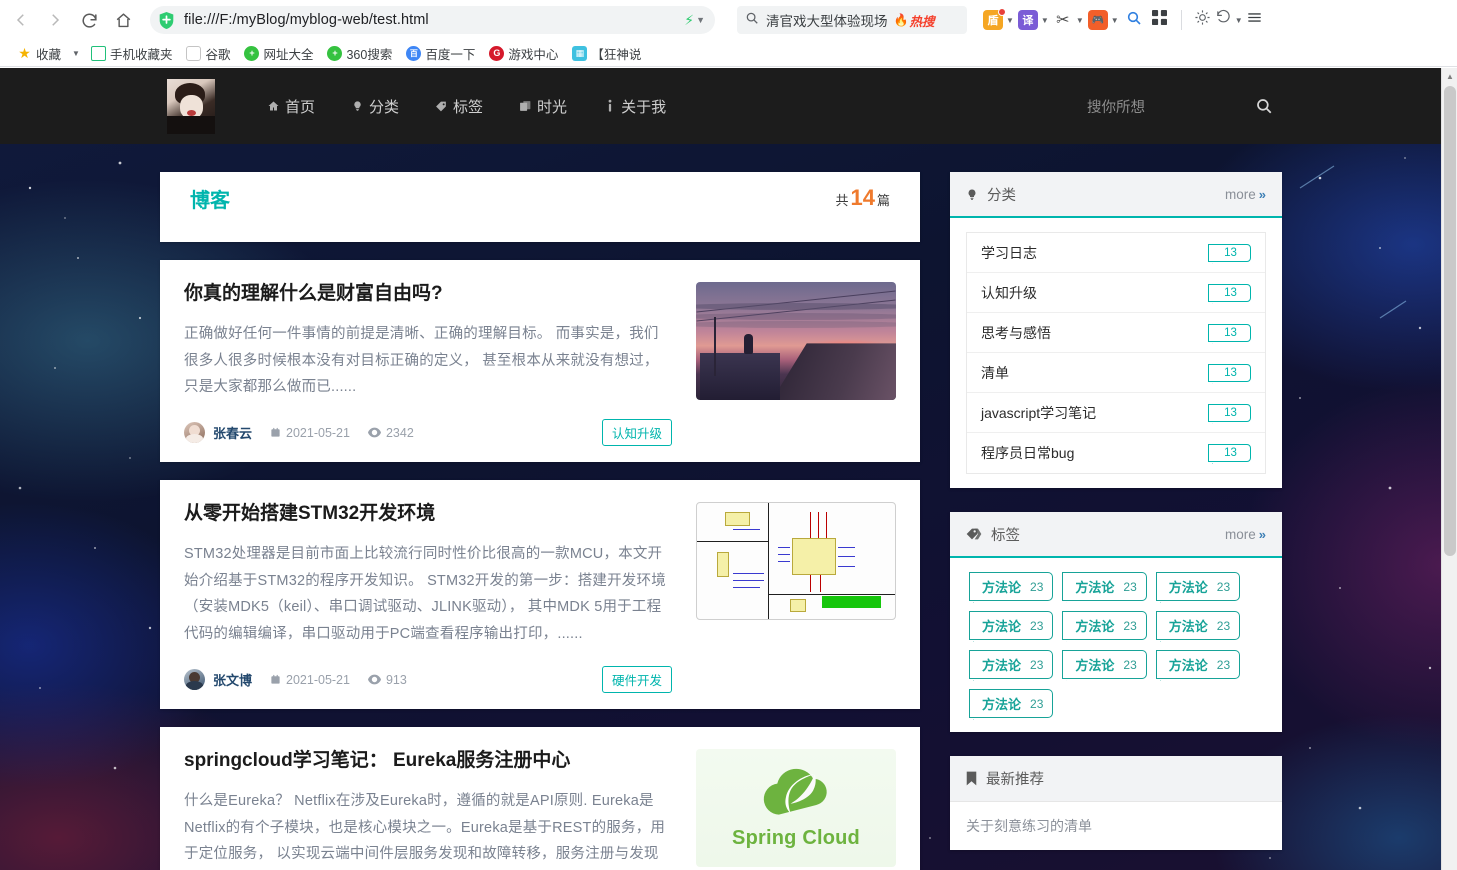 The width and height of the screenshot is (1457, 870). Describe the element at coordinates (1116, 106) in the screenshot. I see `site-search-input: 搜你所想` at that location.